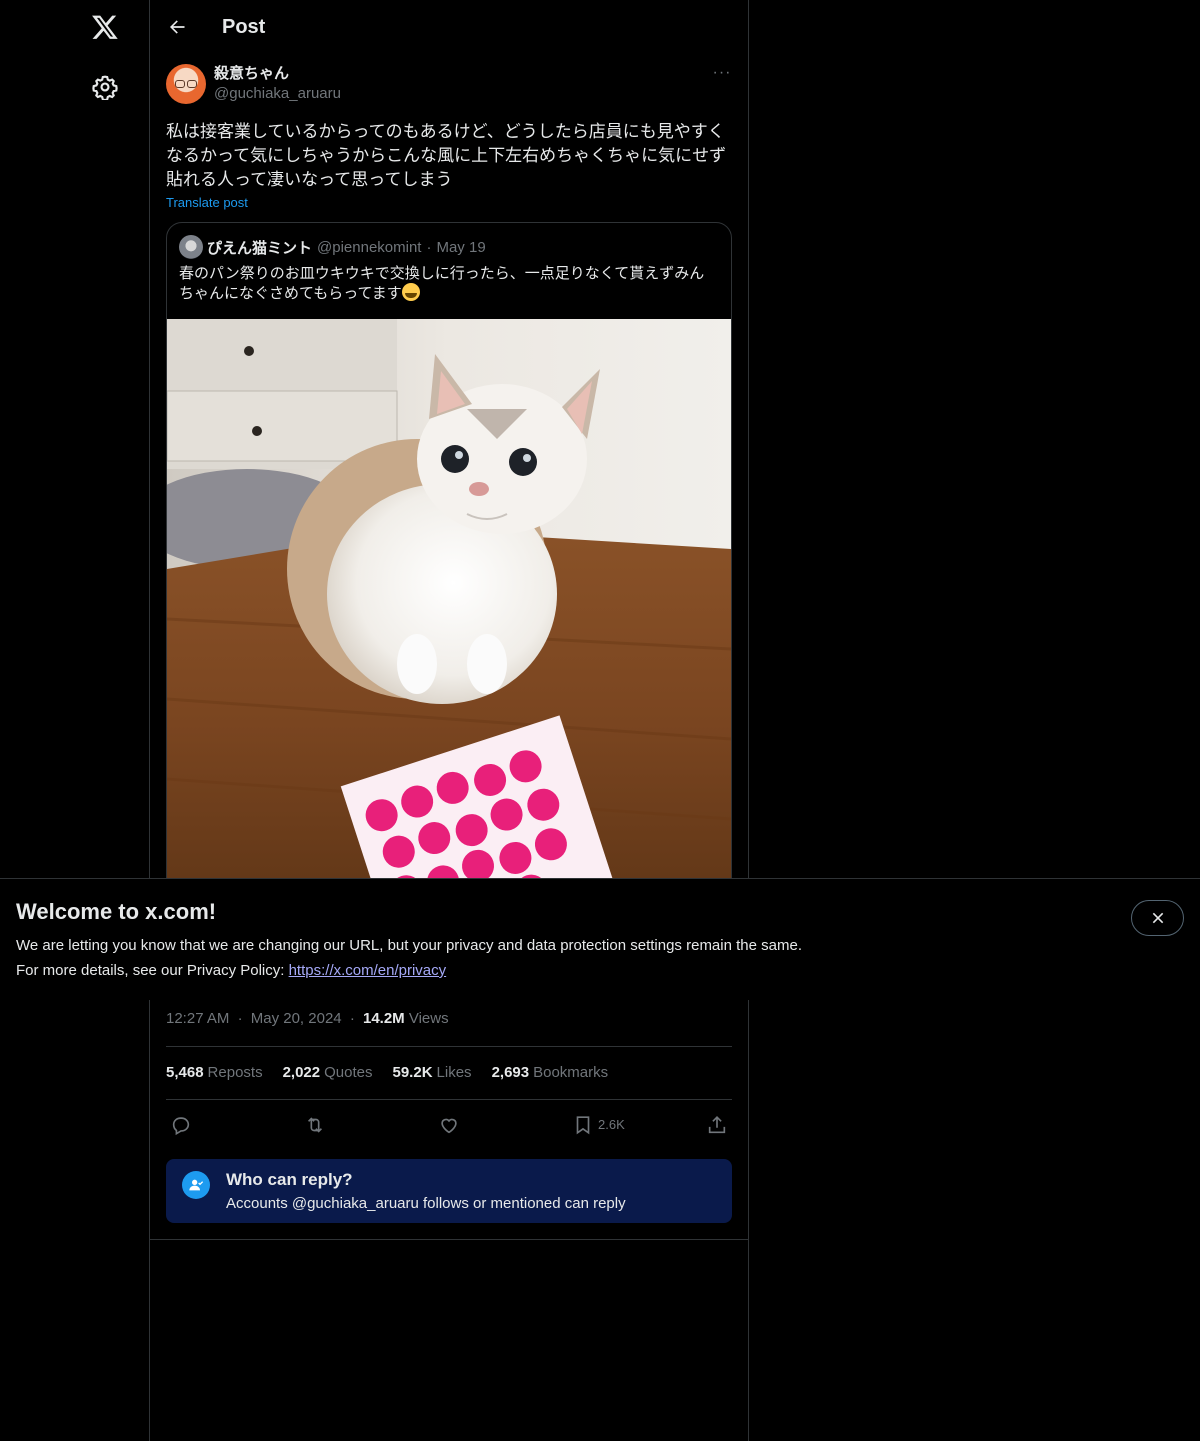  I want to click on quoted-handle: @piennekomint, so click(369, 247).